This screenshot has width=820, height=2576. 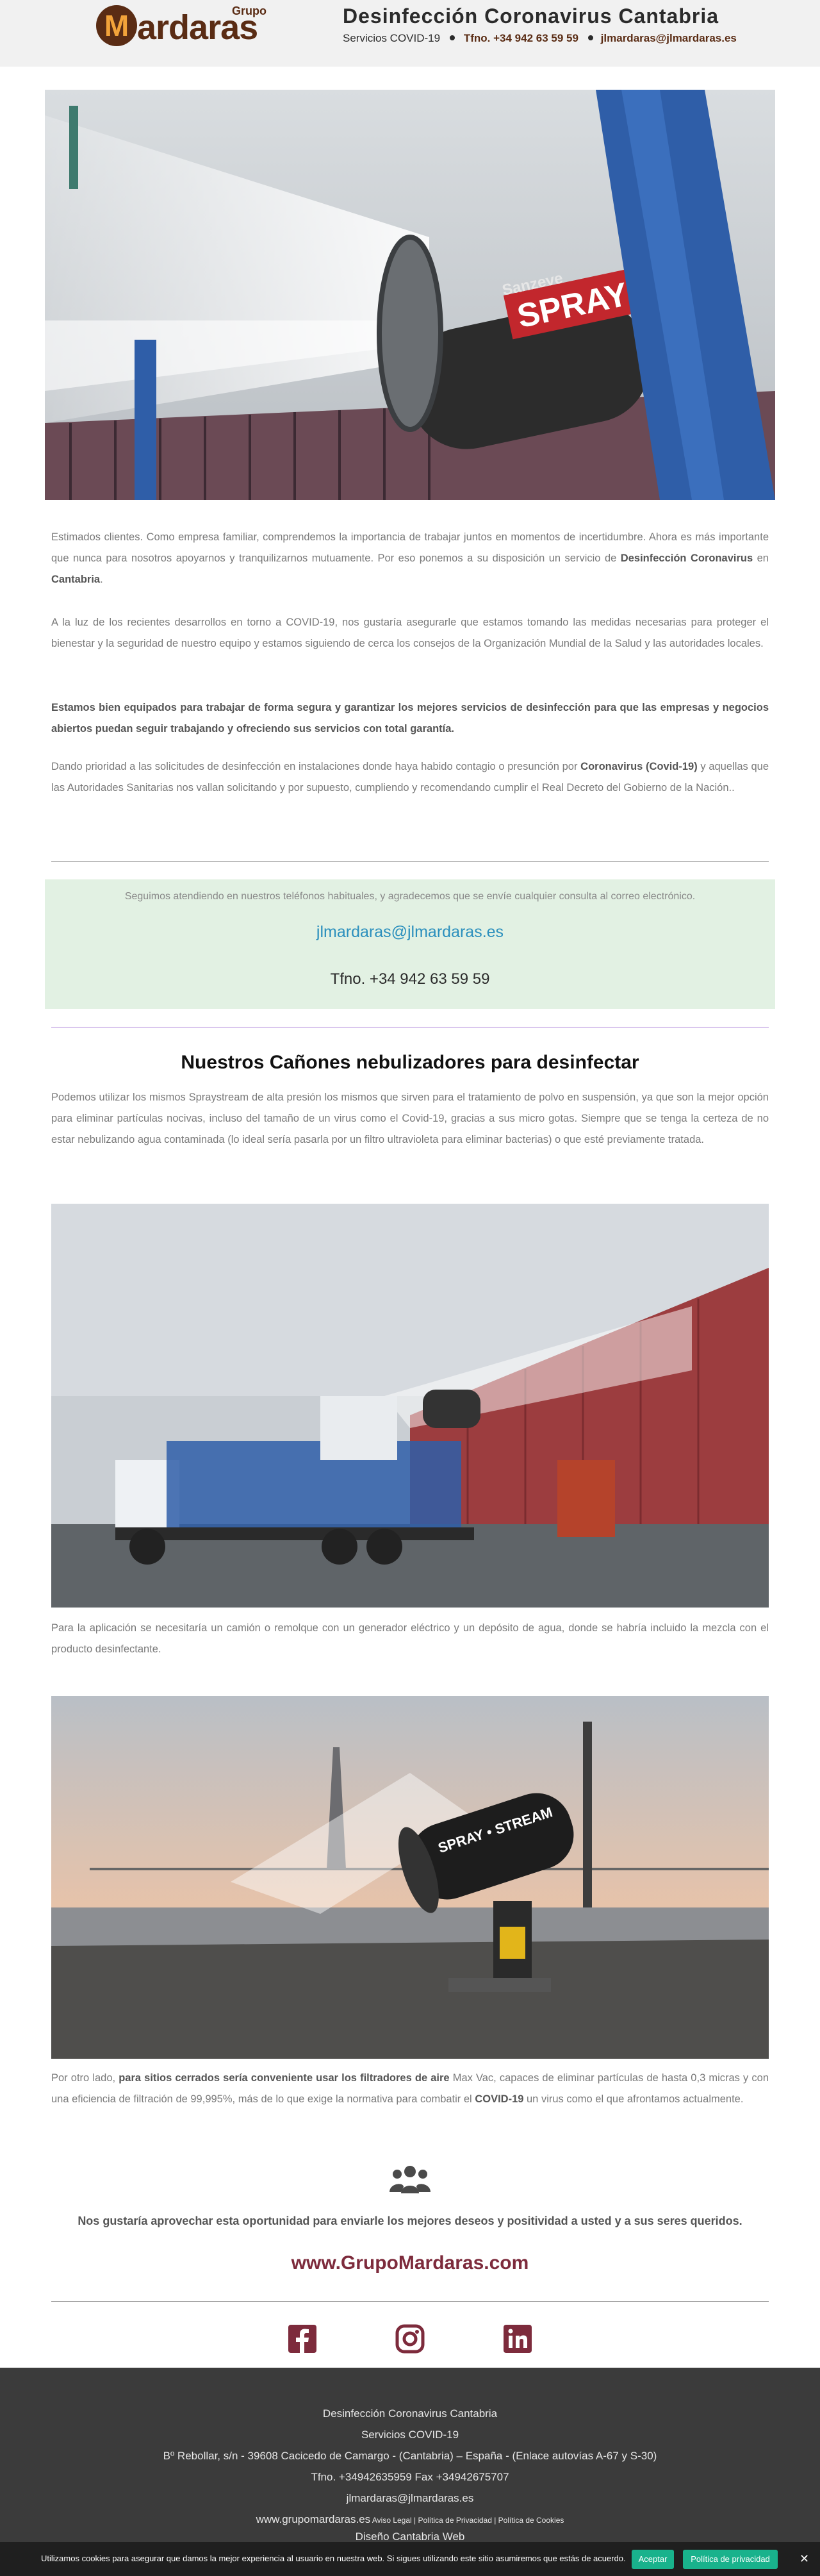 What do you see at coordinates (410, 979) in the screenshot?
I see `contact-phone: Tfno. +34 942 63 59 59` at bounding box center [410, 979].